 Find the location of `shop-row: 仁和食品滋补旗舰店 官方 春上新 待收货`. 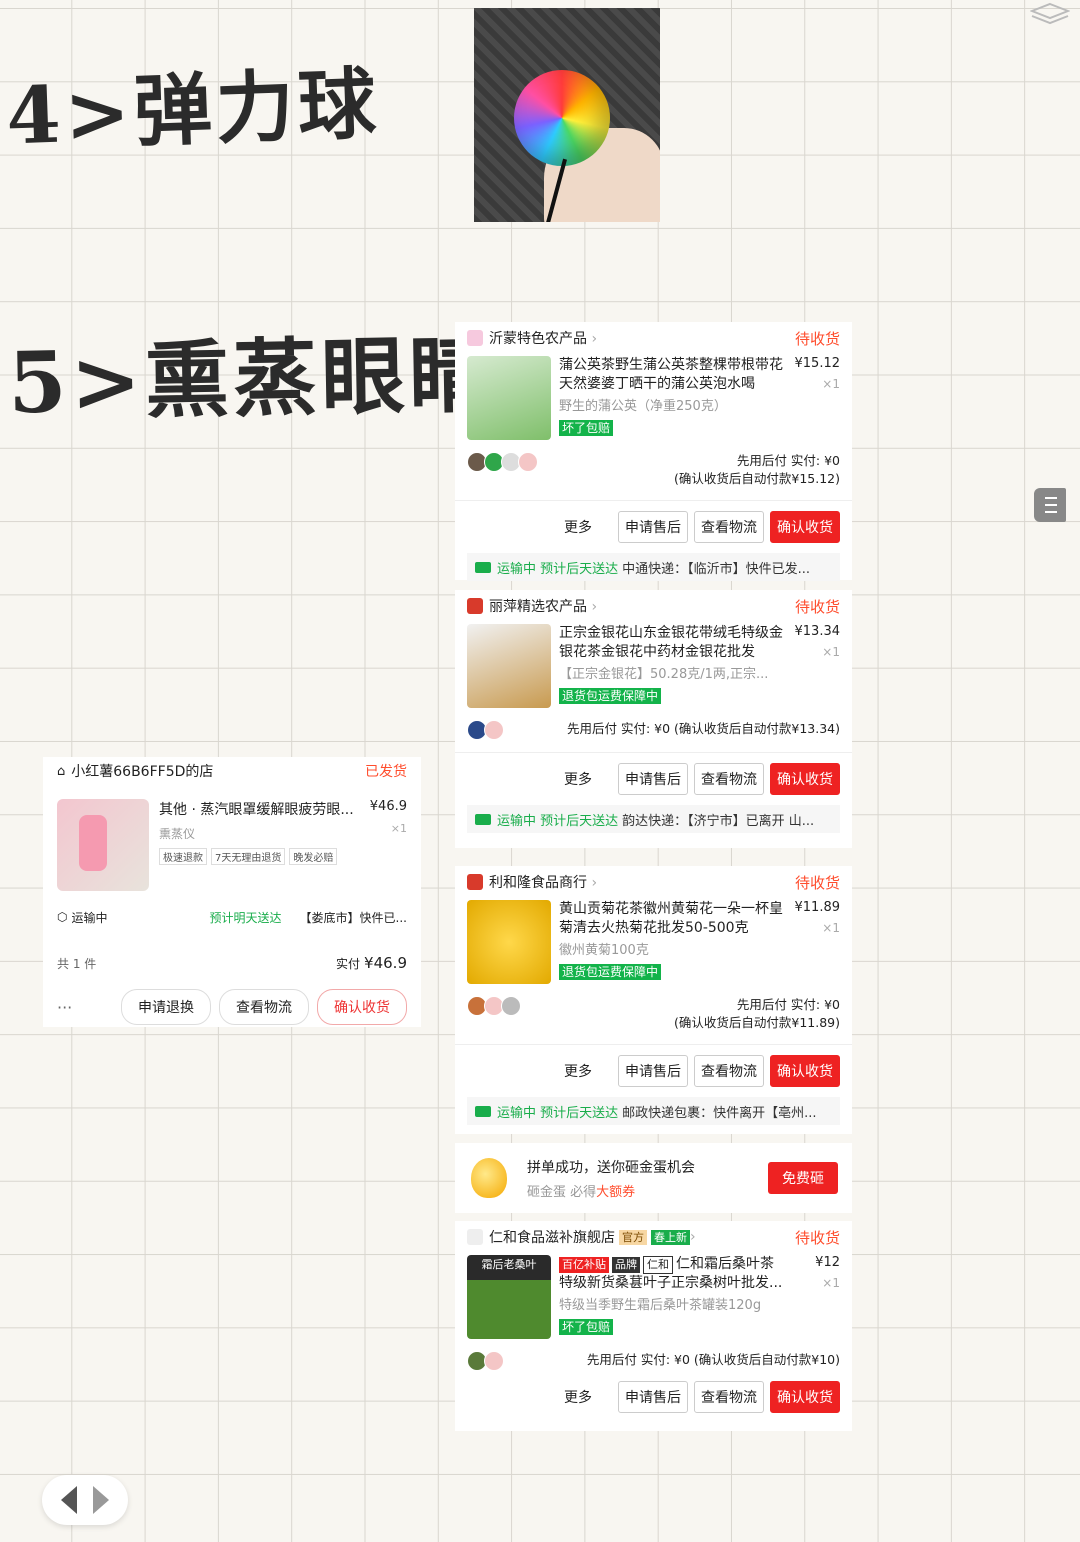

shop-row: 仁和食品滋补旗舰店 官方 春上新 待收货 is located at coordinates (653, 1237).